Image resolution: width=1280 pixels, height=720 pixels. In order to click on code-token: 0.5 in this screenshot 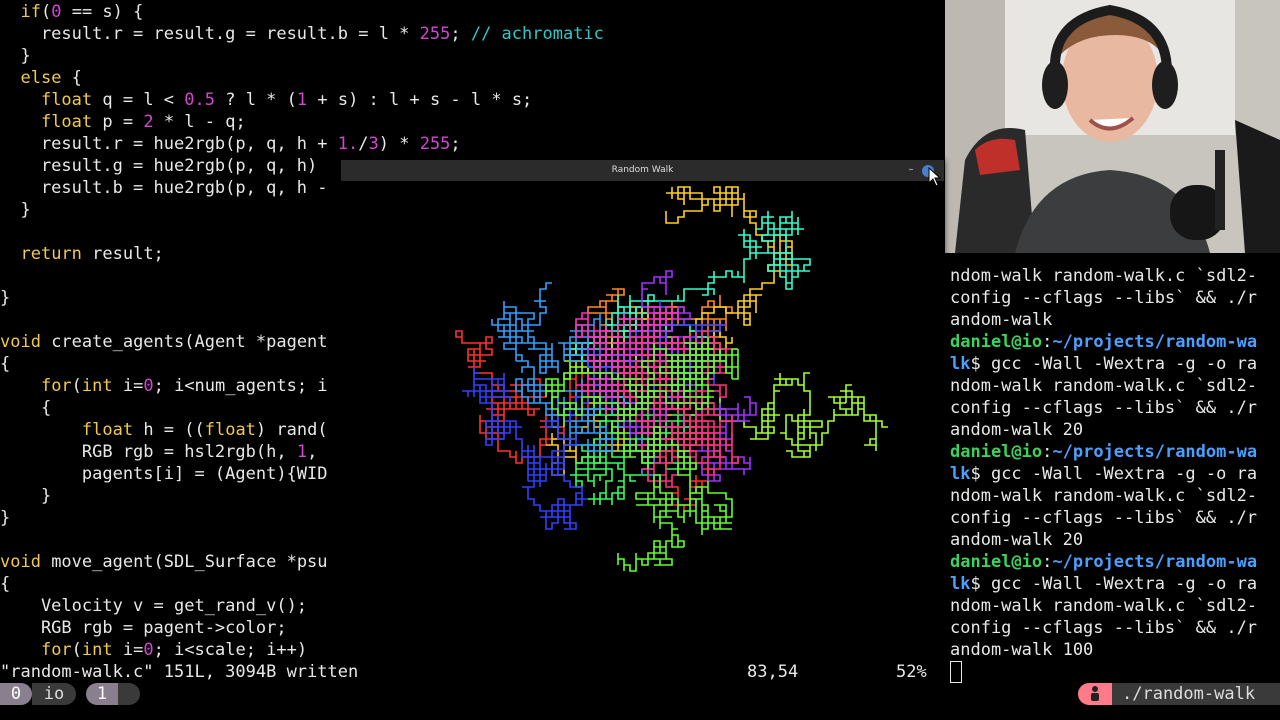, I will do `click(199, 100)`.